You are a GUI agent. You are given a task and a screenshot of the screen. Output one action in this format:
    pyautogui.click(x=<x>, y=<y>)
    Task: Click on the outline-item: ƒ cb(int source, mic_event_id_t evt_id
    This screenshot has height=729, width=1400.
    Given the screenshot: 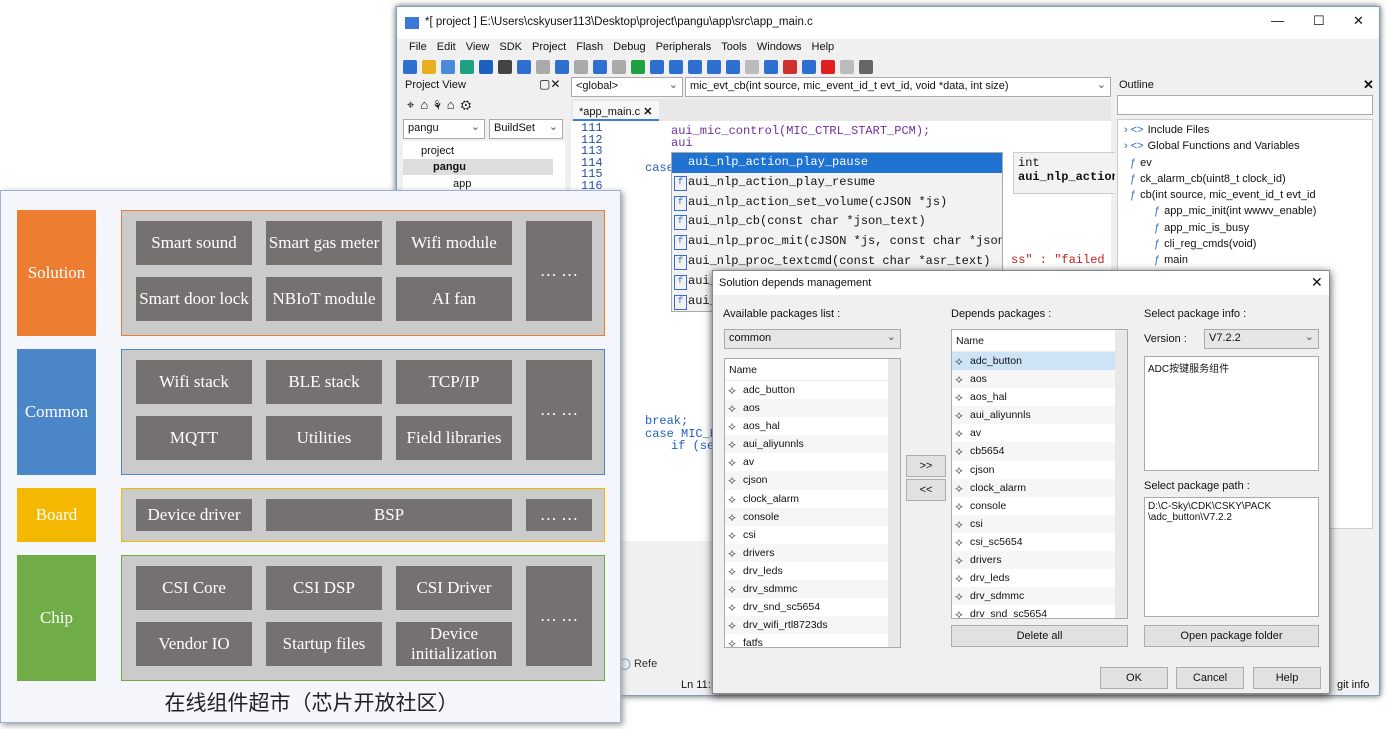 What is the action you would take?
    pyautogui.click(x=1245, y=195)
    